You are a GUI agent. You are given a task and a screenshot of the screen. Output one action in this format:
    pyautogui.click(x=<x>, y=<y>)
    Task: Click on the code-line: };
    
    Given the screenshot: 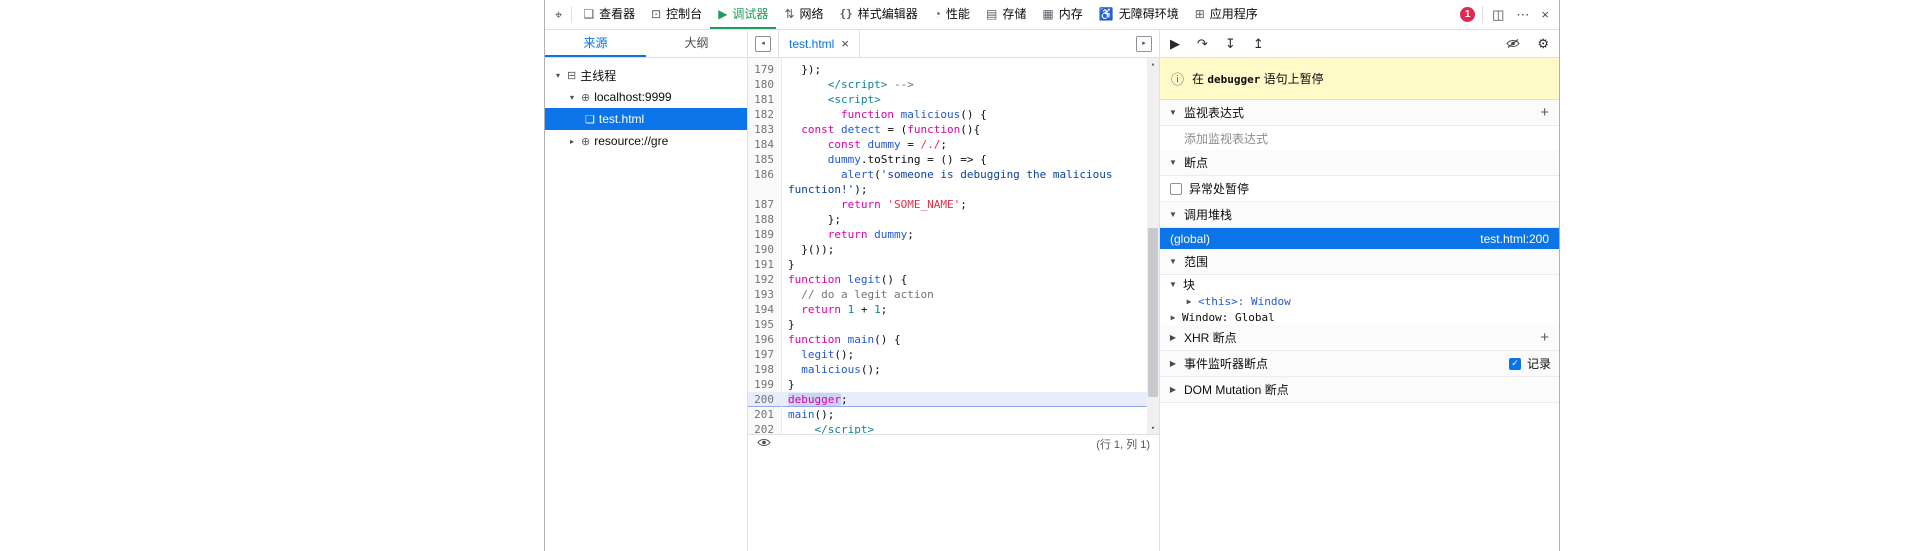 What is the action you would take?
    pyautogui.click(x=964, y=219)
    